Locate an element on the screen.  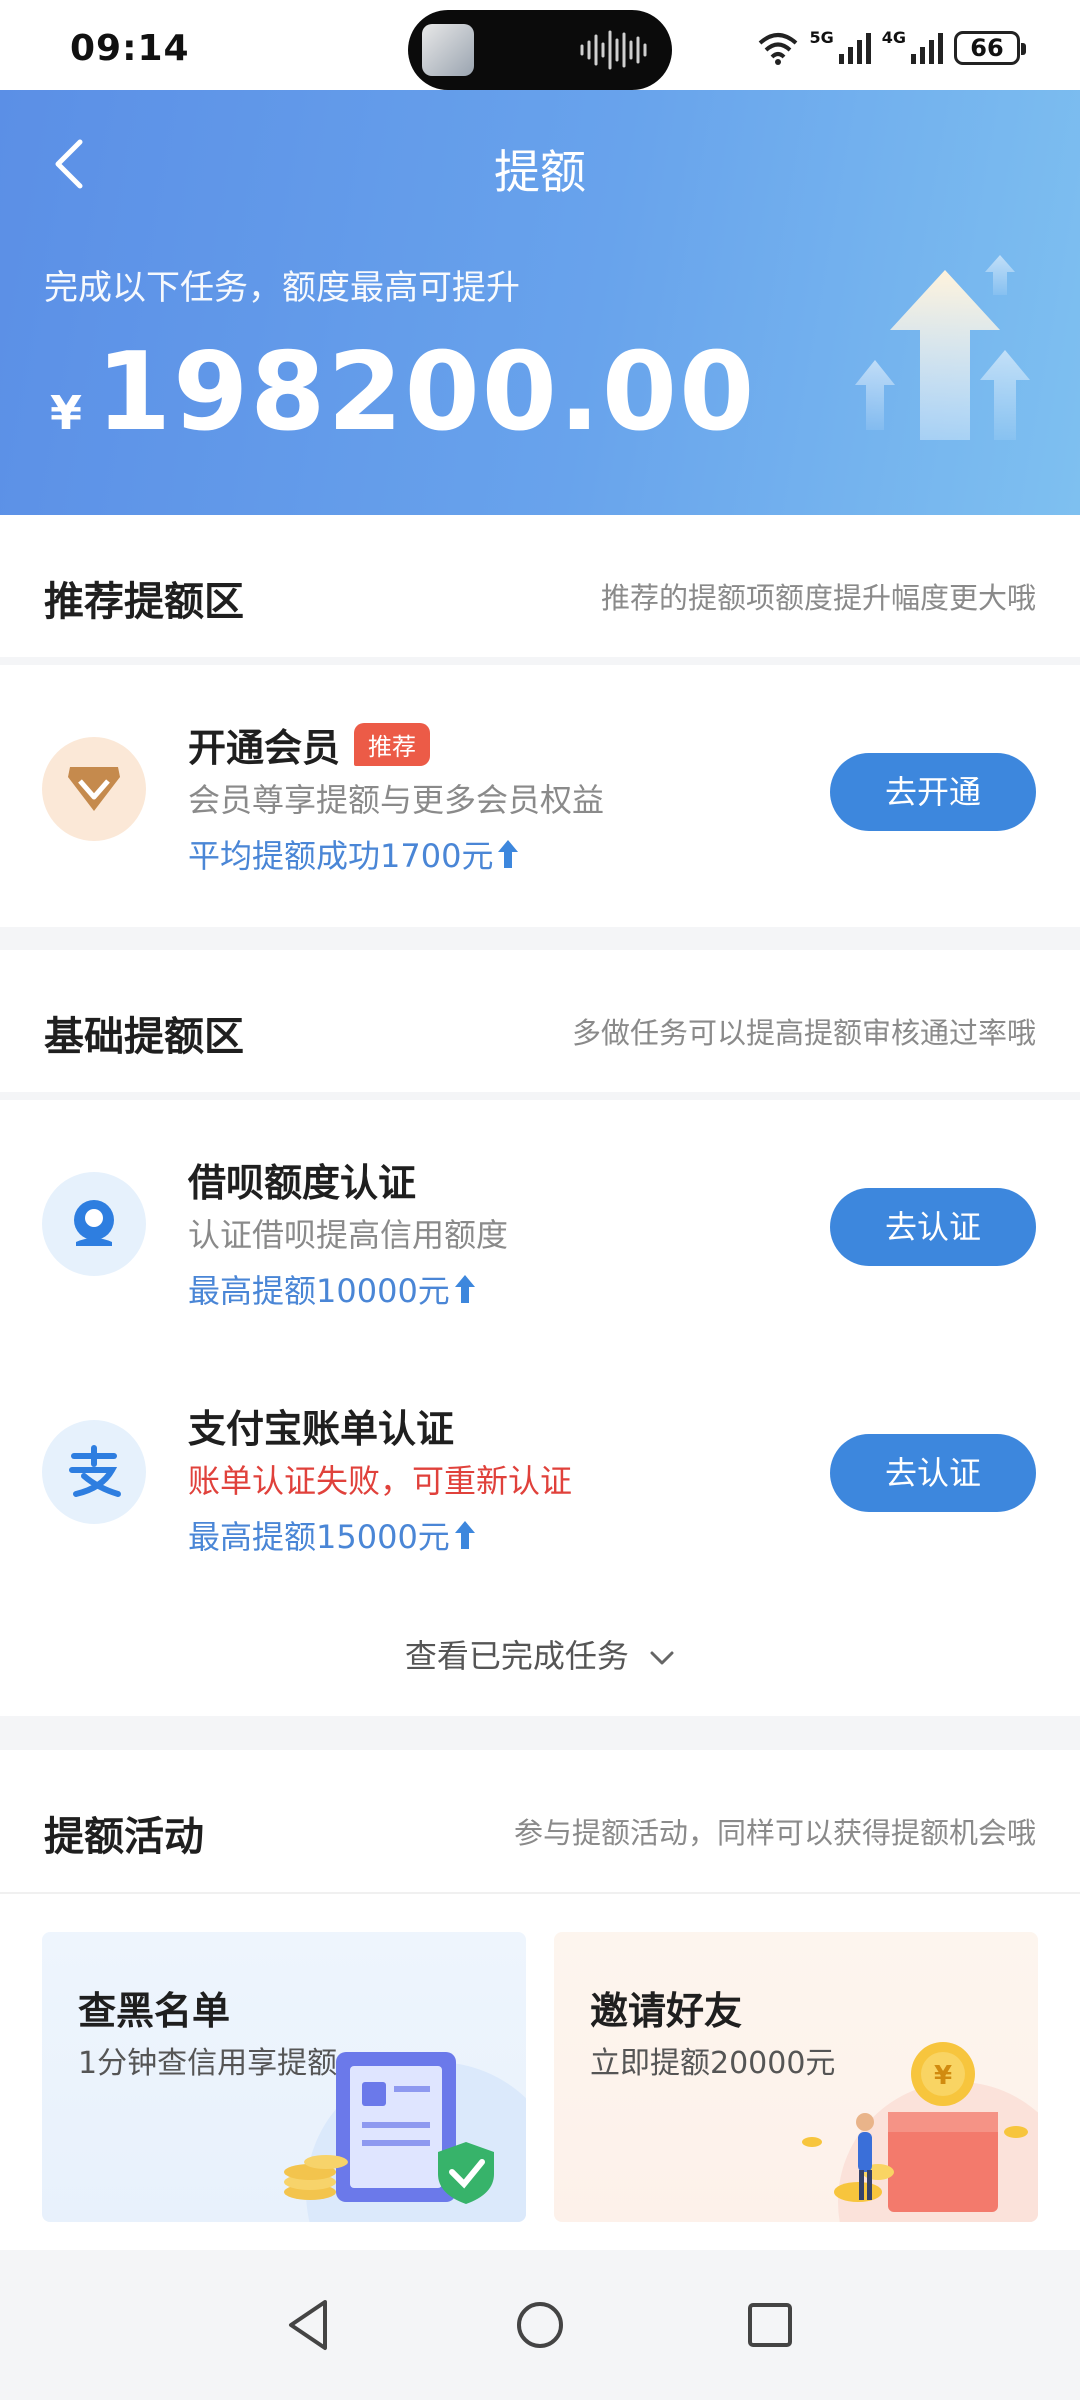
status-time: 09:14 is located at coordinates (130, 48).